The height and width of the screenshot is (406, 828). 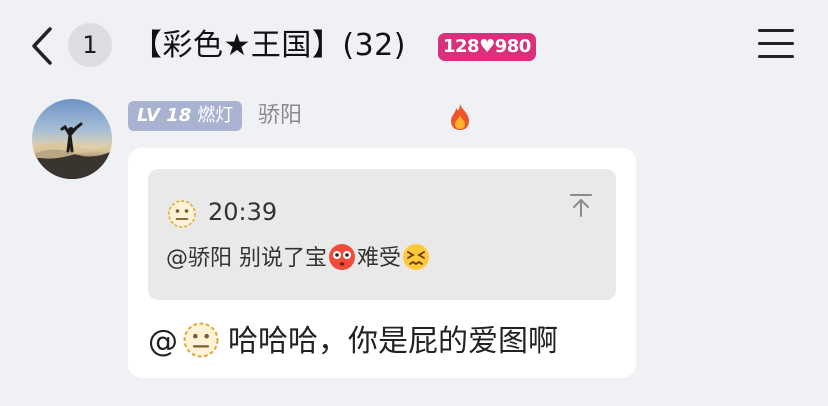 I want to click on quoted-time: 20:39, so click(x=243, y=212).